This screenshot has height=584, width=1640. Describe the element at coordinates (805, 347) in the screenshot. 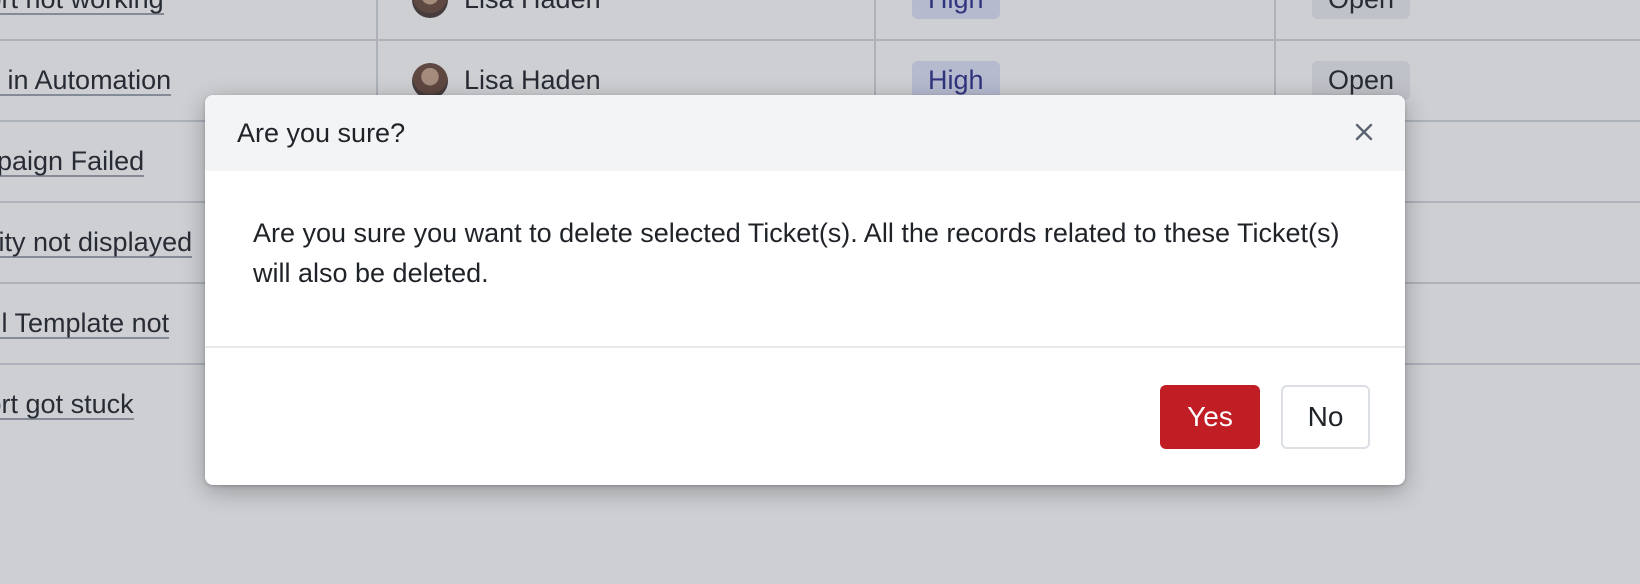

I see `dialog-divider` at that location.